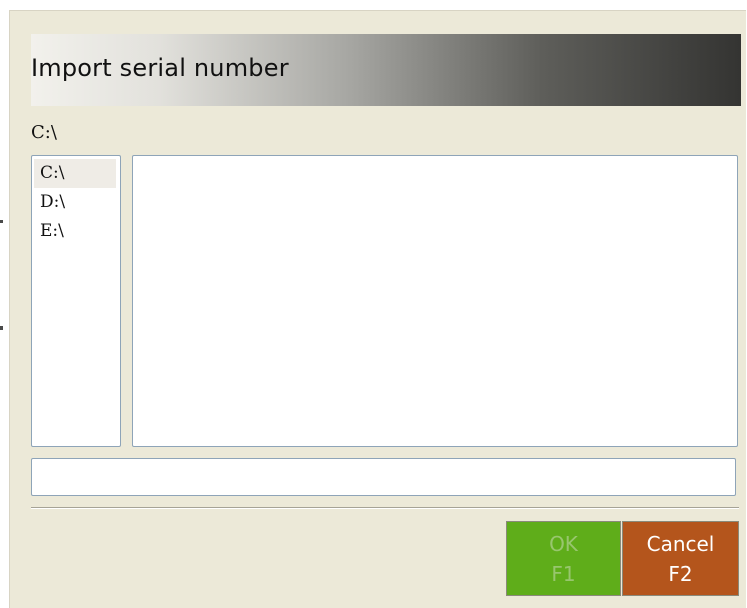 The image size is (747, 608). I want to click on ok-button: OK F1, so click(563, 558).